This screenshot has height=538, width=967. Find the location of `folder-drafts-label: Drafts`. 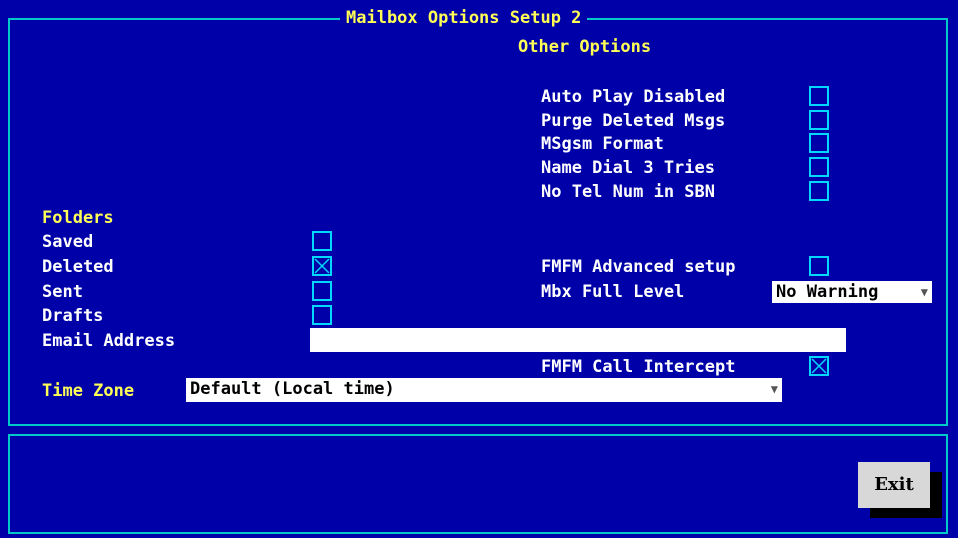

folder-drafts-label: Drafts is located at coordinates (73, 316).